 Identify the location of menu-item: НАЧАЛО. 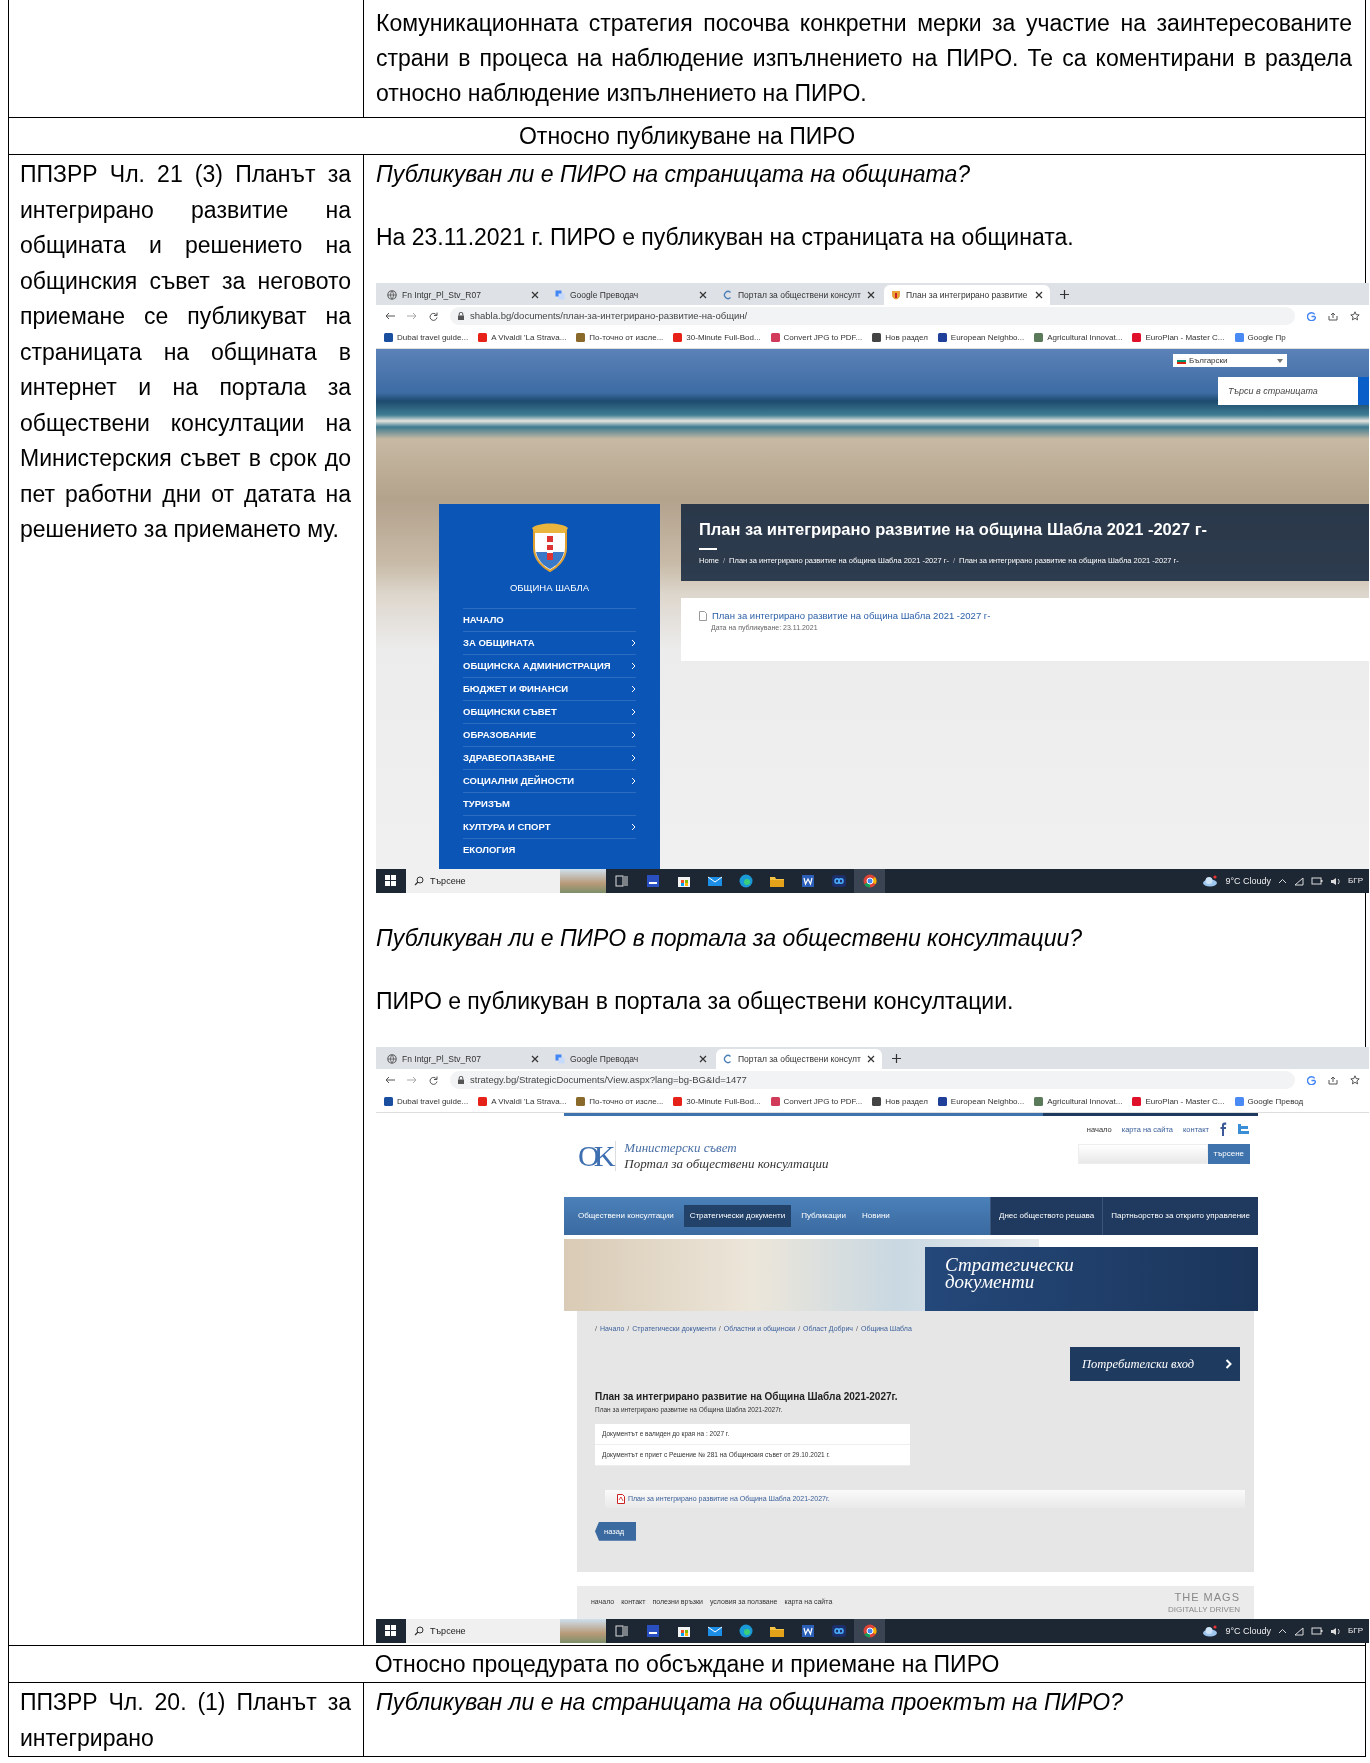
(549, 619).